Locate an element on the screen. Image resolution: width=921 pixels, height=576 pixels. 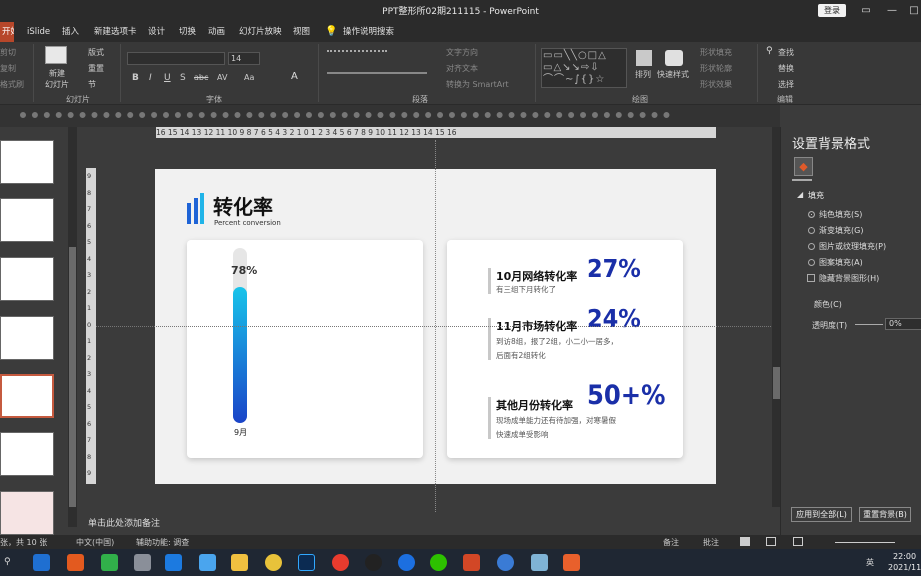
tell-me-search: 操作说明搜索 is located at coordinates (368, 32).